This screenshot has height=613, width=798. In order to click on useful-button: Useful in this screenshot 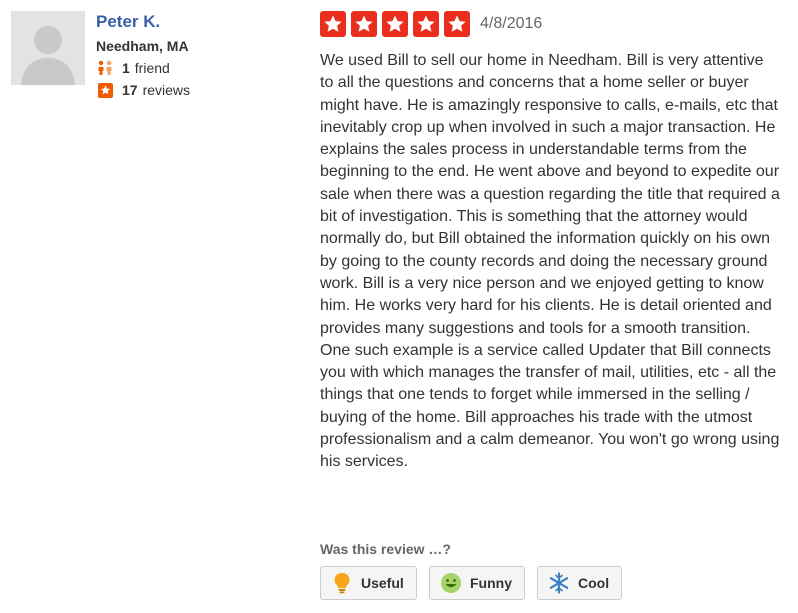, I will do `click(368, 583)`.